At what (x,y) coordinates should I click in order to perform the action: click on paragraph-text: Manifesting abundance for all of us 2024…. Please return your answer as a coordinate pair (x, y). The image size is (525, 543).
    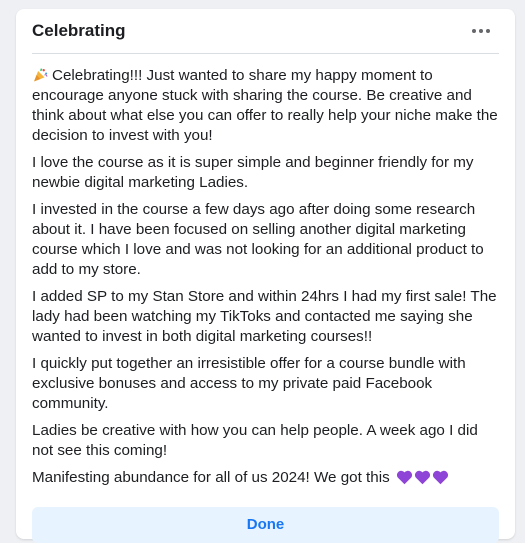
    Looking at the image, I should click on (211, 477).